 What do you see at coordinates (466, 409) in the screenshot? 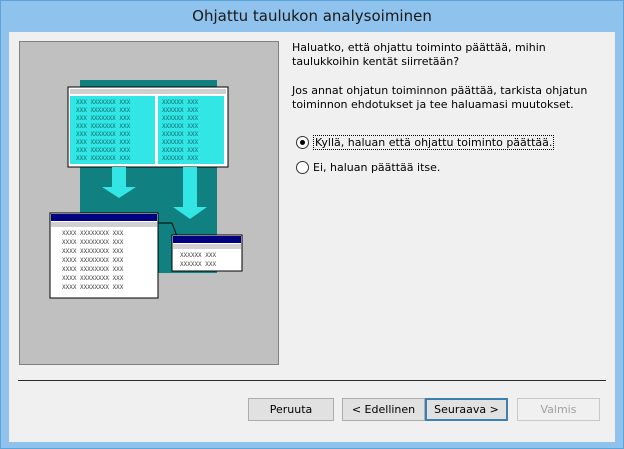
I see `next-button: Seuraava >` at bounding box center [466, 409].